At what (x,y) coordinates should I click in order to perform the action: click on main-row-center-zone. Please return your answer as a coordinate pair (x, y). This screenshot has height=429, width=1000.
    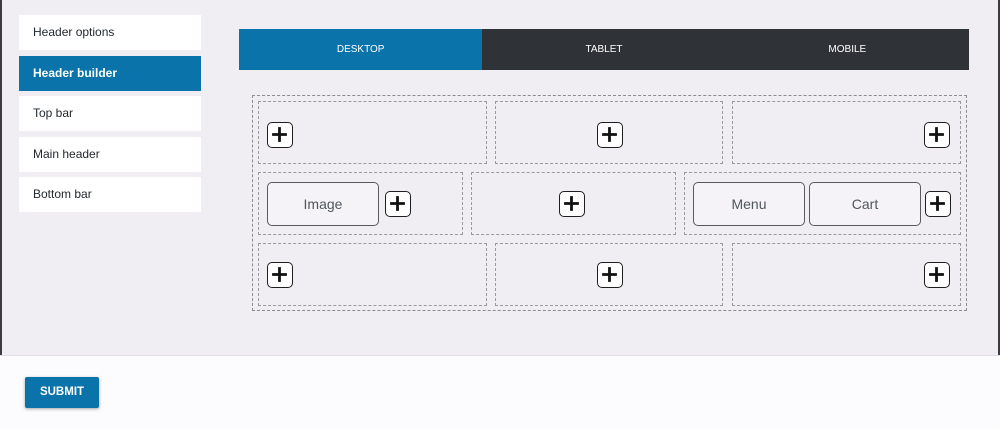
    Looking at the image, I should click on (573, 203).